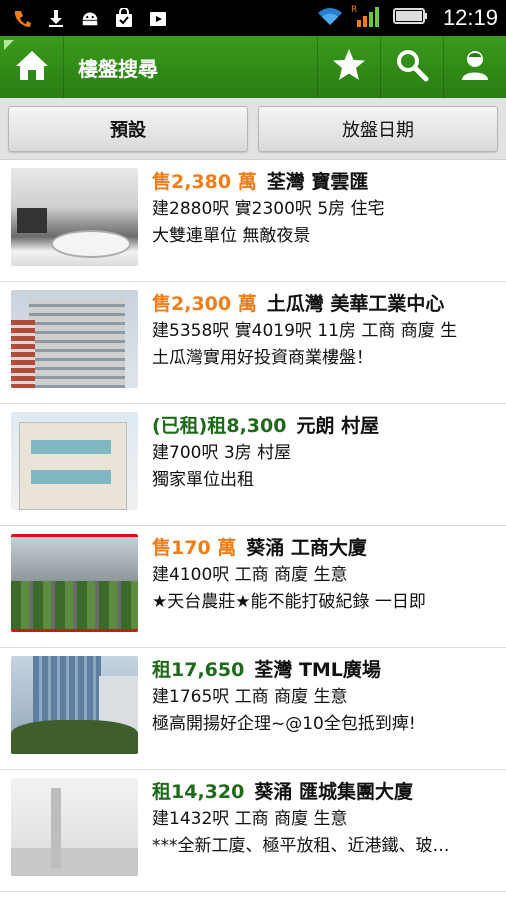  What do you see at coordinates (204, 304) in the screenshot?
I see `price: 售2,300 萬` at bounding box center [204, 304].